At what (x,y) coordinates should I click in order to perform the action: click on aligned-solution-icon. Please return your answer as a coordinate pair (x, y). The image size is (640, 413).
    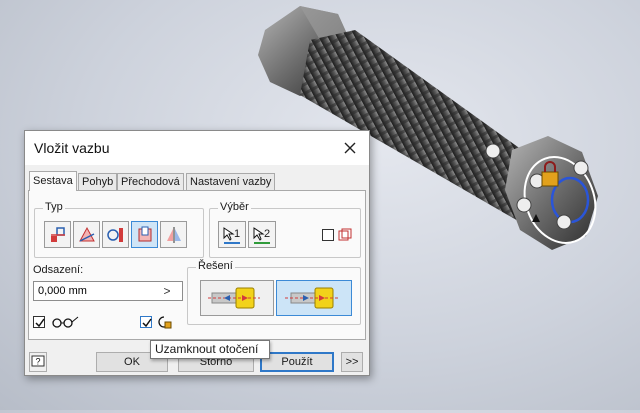
    Looking at the image, I should click on (312, 298).